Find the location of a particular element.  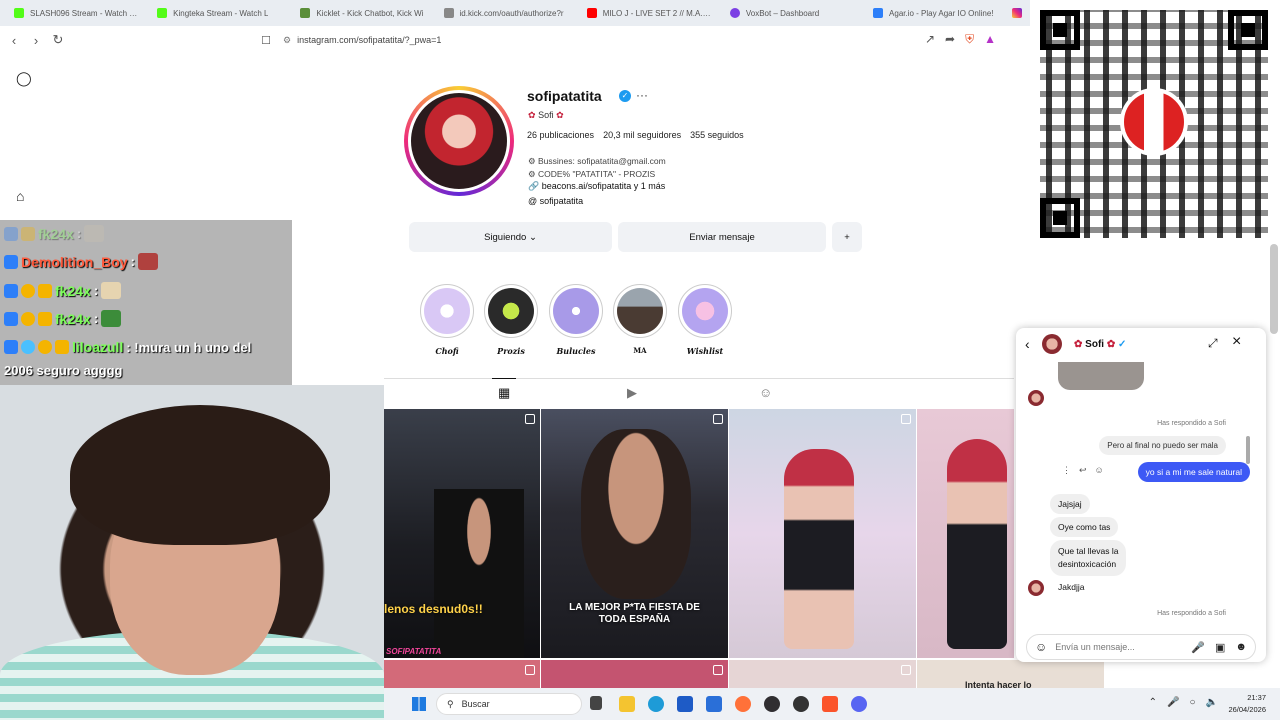

file-explorer-icon is located at coordinates (627, 704).